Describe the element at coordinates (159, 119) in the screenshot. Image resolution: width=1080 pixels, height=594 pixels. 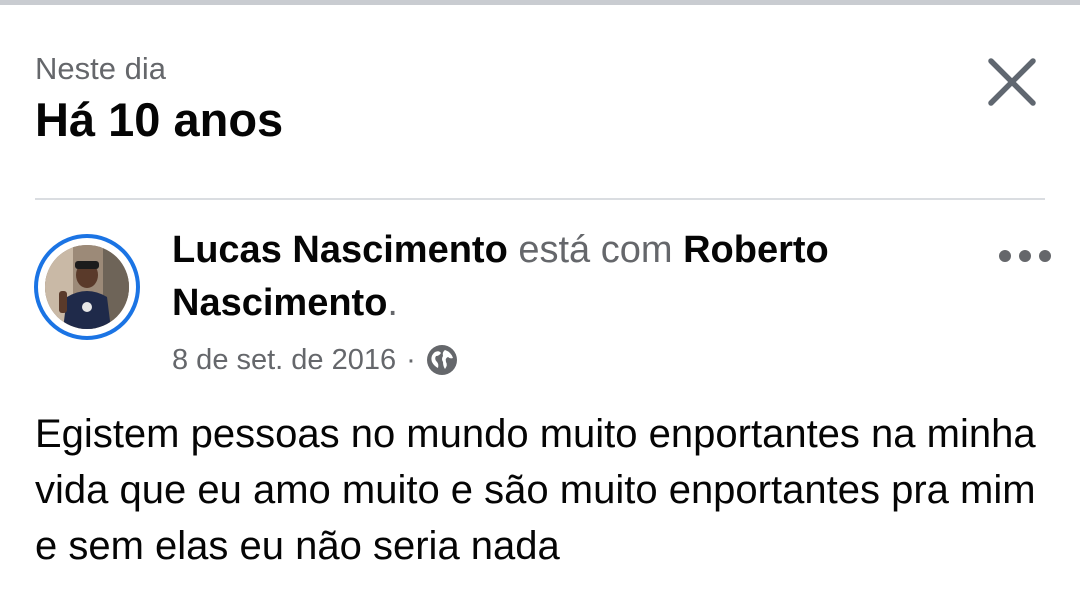
I see `header-title: Há 10 anos` at that location.